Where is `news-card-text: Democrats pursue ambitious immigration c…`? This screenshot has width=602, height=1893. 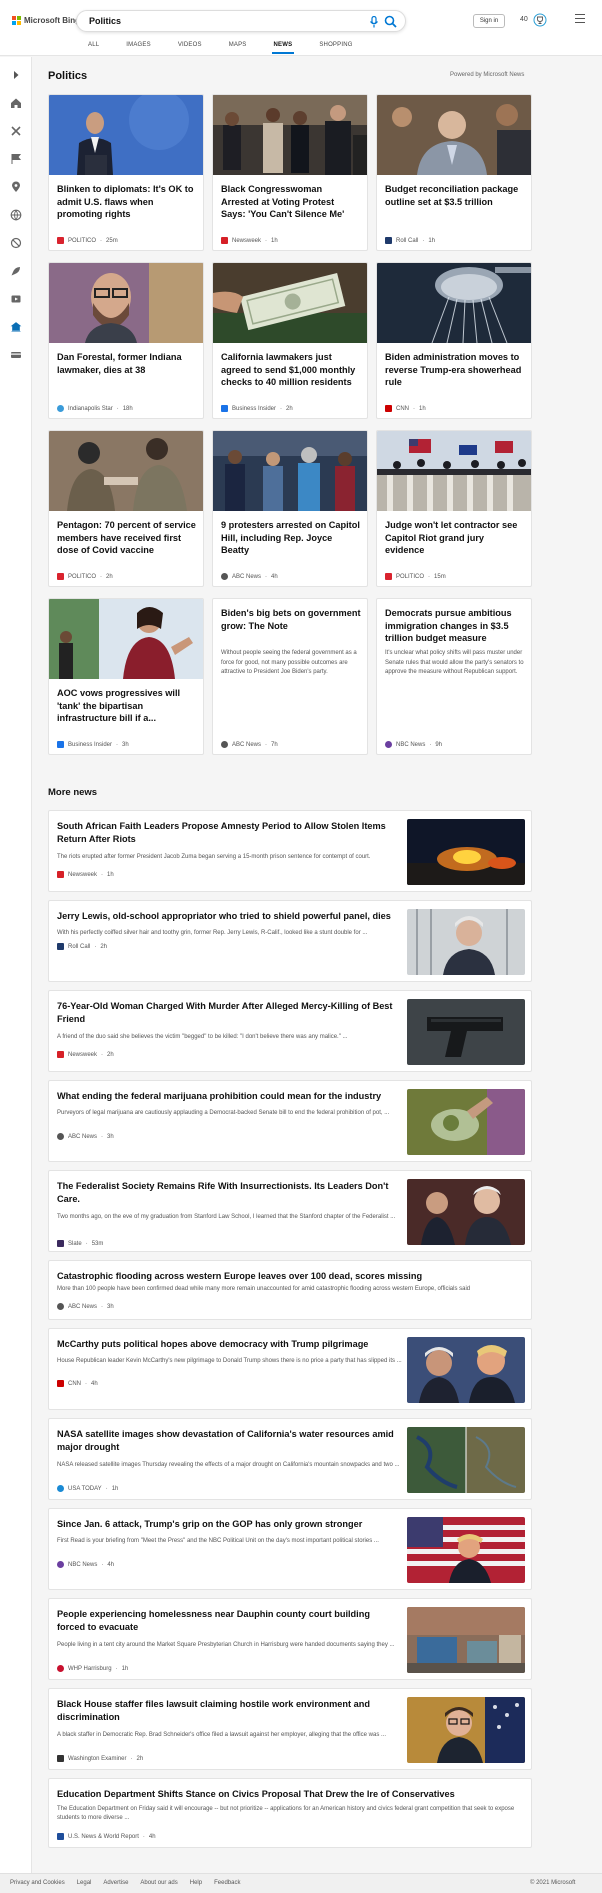 news-card-text: Democrats pursue ambitious immigration c… is located at coordinates (454, 676).